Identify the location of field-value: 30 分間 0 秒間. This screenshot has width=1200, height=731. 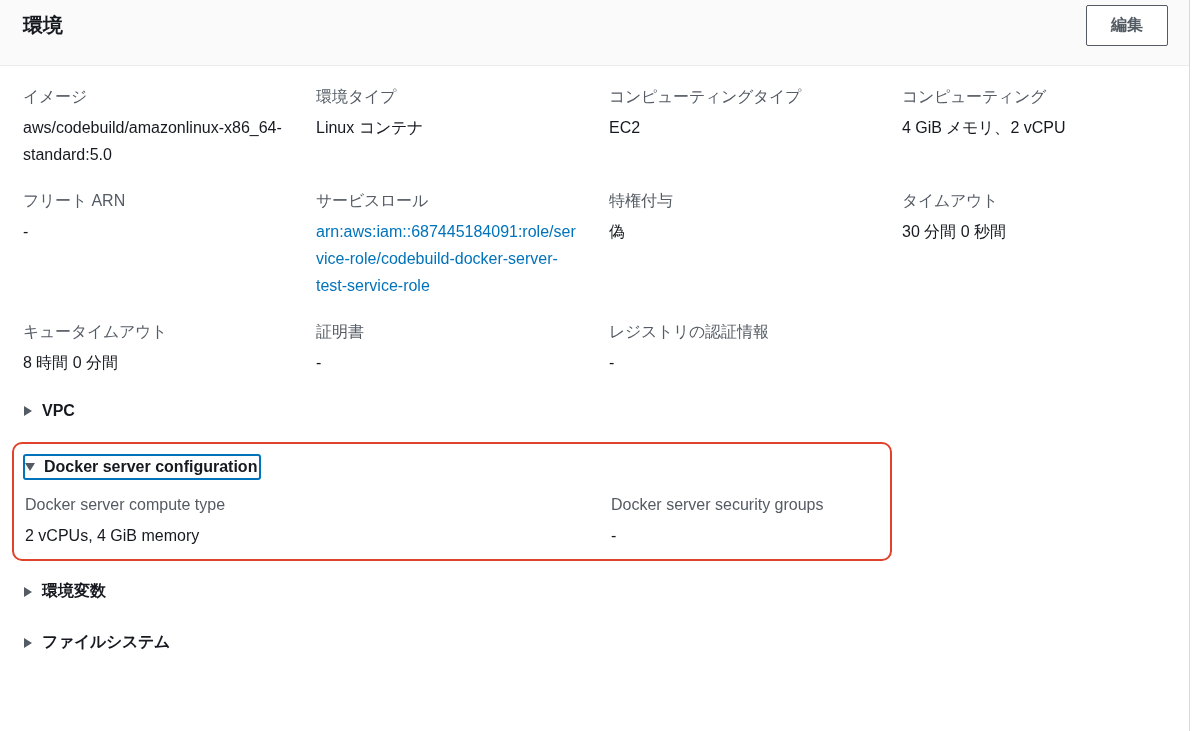
(955, 232).